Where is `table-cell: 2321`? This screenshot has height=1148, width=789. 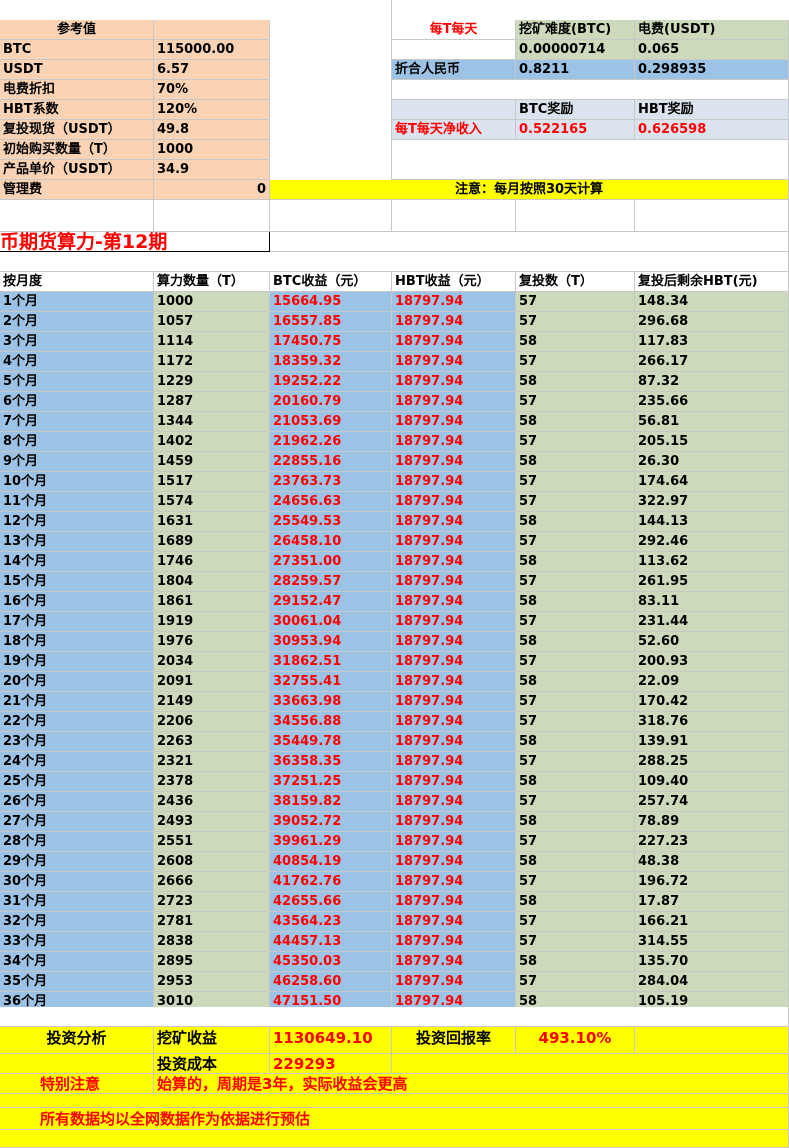 table-cell: 2321 is located at coordinates (212, 762).